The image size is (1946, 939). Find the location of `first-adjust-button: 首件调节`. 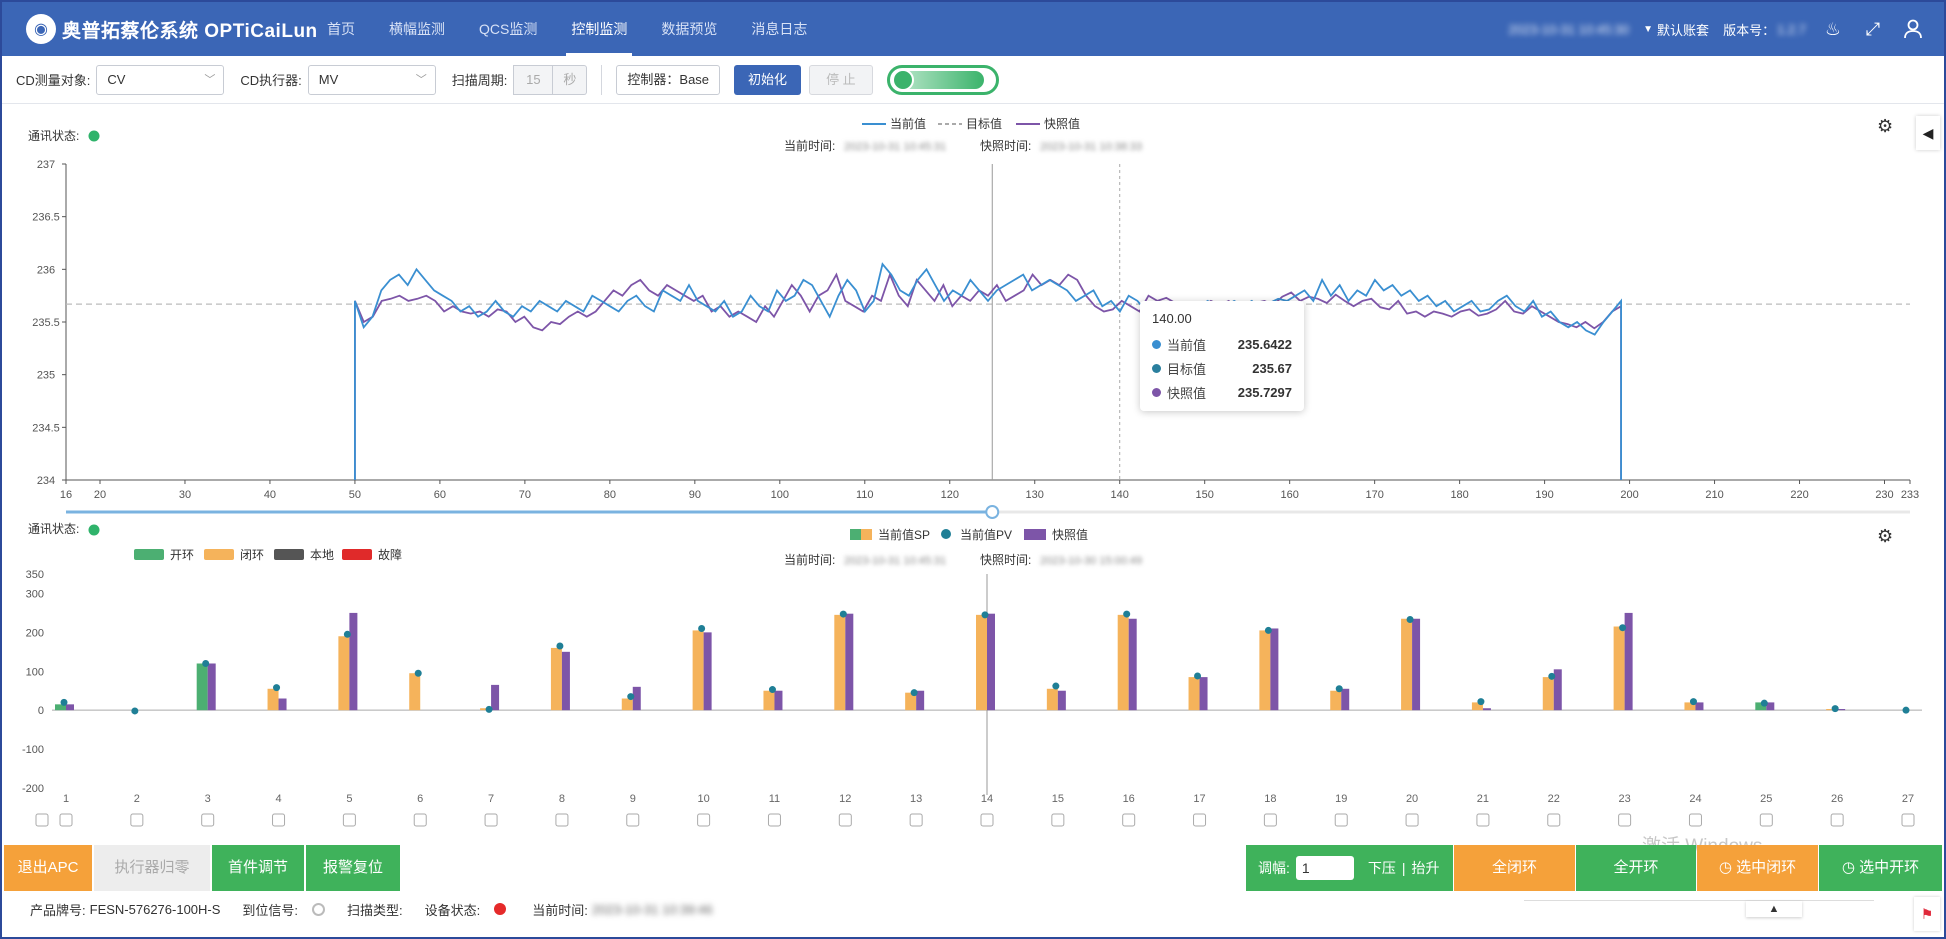

first-adjust-button: 首件调节 is located at coordinates (258, 868).